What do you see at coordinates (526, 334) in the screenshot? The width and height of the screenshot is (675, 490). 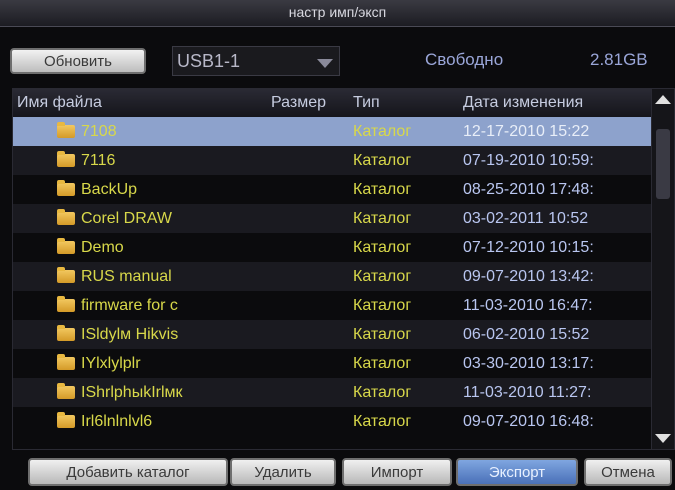 I see `file-date: 06-02-2010 15:52` at bounding box center [526, 334].